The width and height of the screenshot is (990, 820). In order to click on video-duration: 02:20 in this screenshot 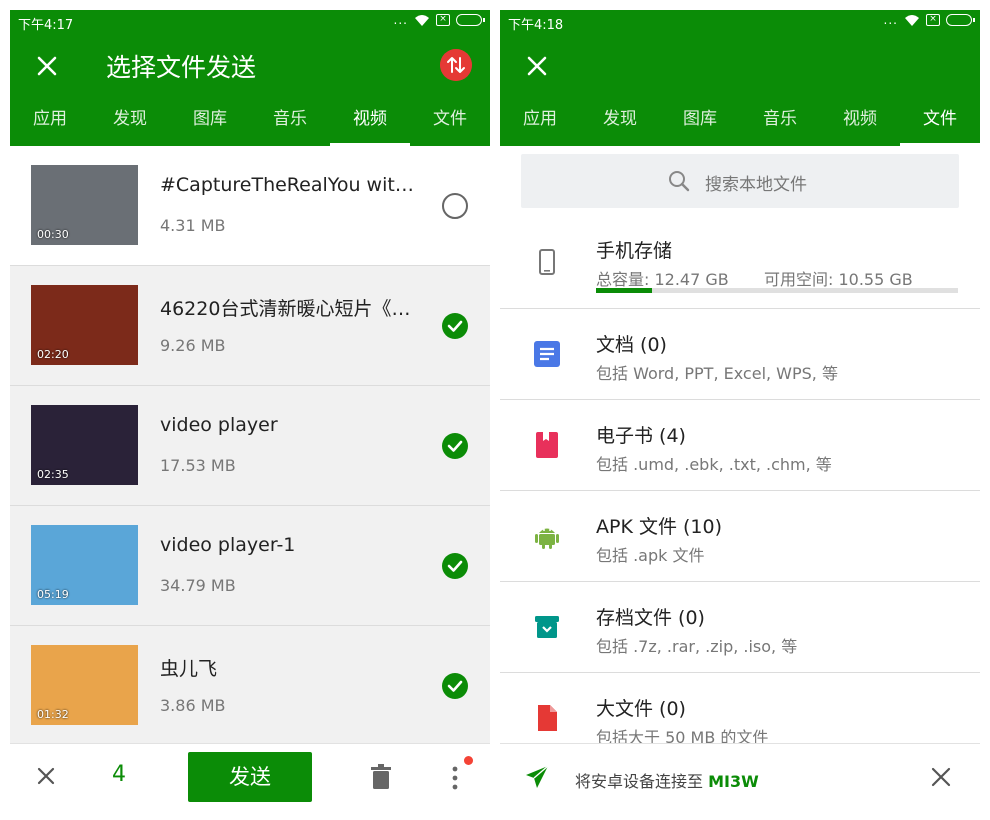, I will do `click(53, 354)`.